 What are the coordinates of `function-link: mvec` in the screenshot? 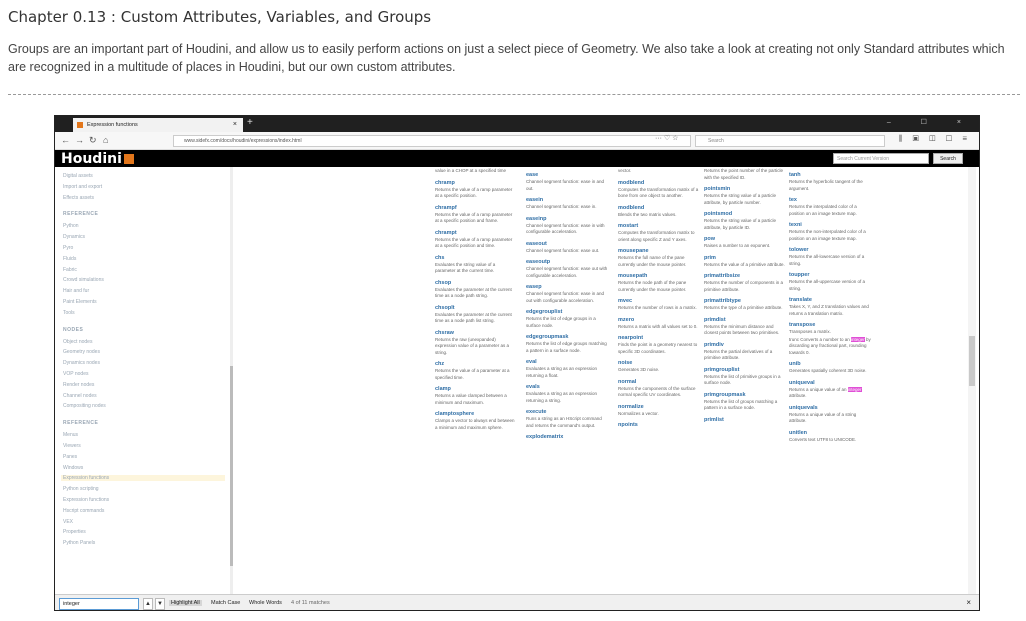 It's located at (659, 301).